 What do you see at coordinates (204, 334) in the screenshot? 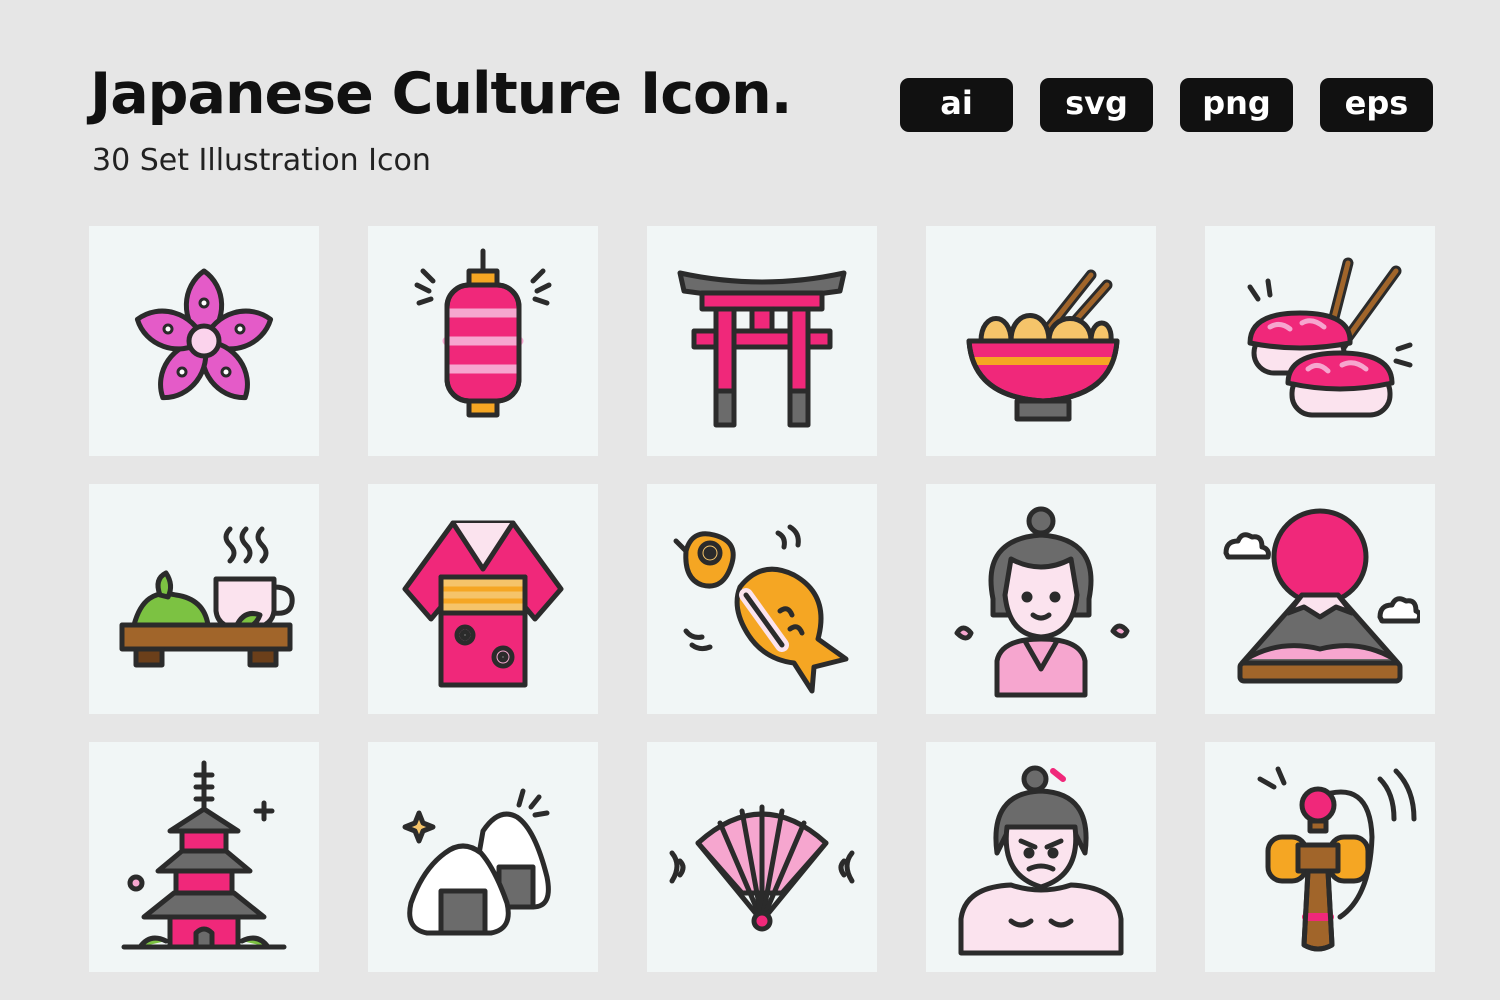
I see `sakura-flower-icon` at bounding box center [204, 334].